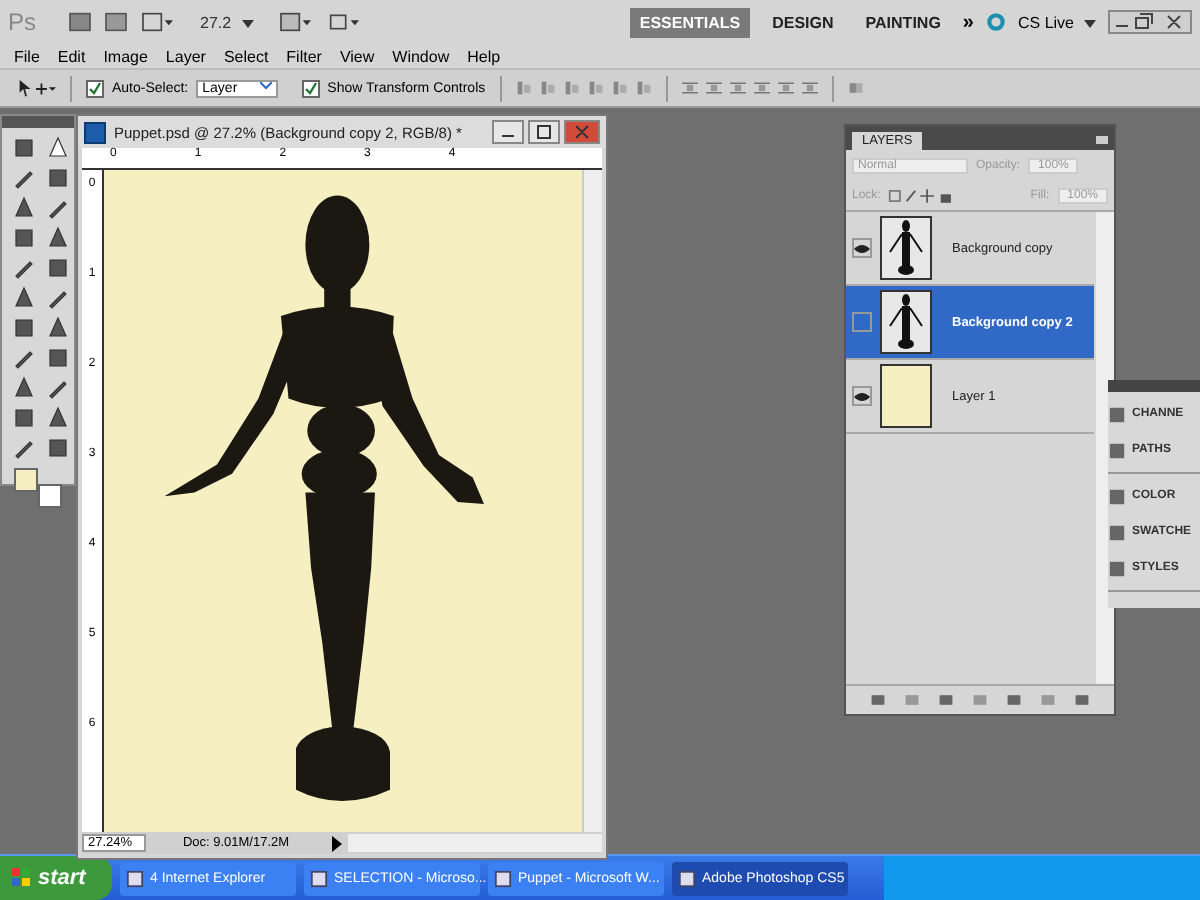 The height and width of the screenshot is (900, 1200). Describe the element at coordinates (475, 843) in the screenshot. I see `horizontal-scrollbar` at that location.